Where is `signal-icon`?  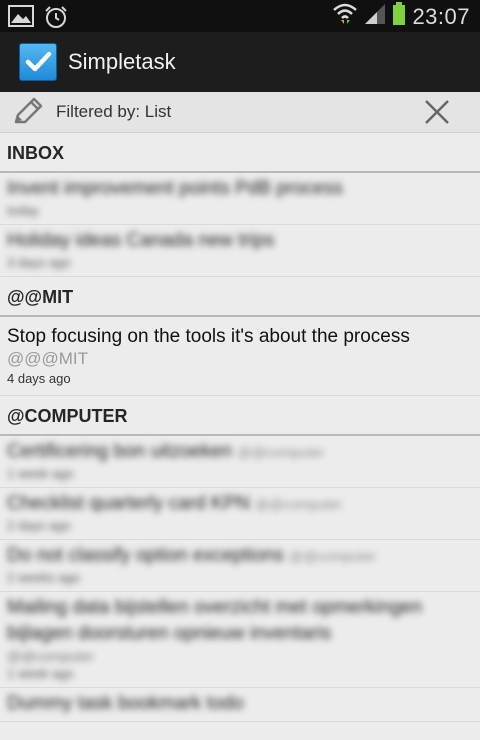 signal-icon is located at coordinates (375, 16).